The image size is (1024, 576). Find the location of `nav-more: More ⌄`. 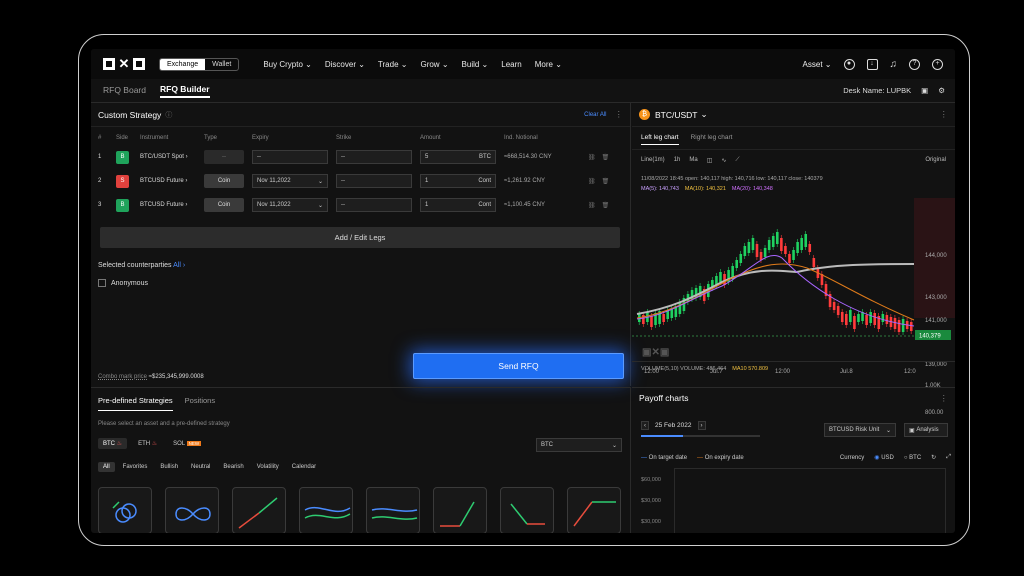

nav-more: More ⌄ is located at coordinates (548, 64).